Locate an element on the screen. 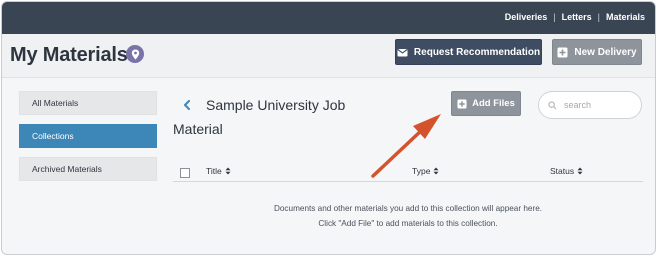 Image resolution: width=657 pixels, height=256 pixels. new-delivery-button: New Delivery is located at coordinates (597, 52).